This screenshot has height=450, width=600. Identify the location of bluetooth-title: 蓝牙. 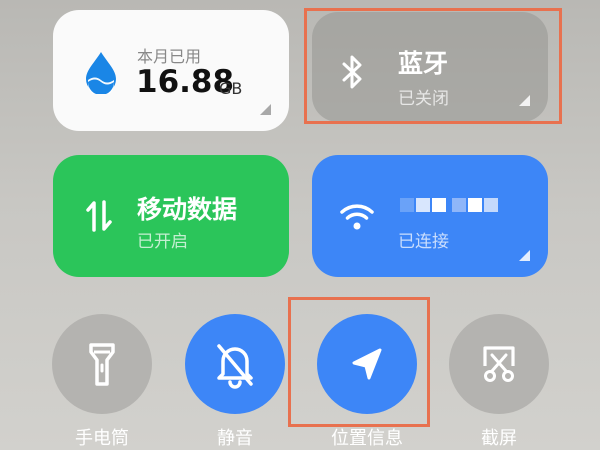
(423, 63).